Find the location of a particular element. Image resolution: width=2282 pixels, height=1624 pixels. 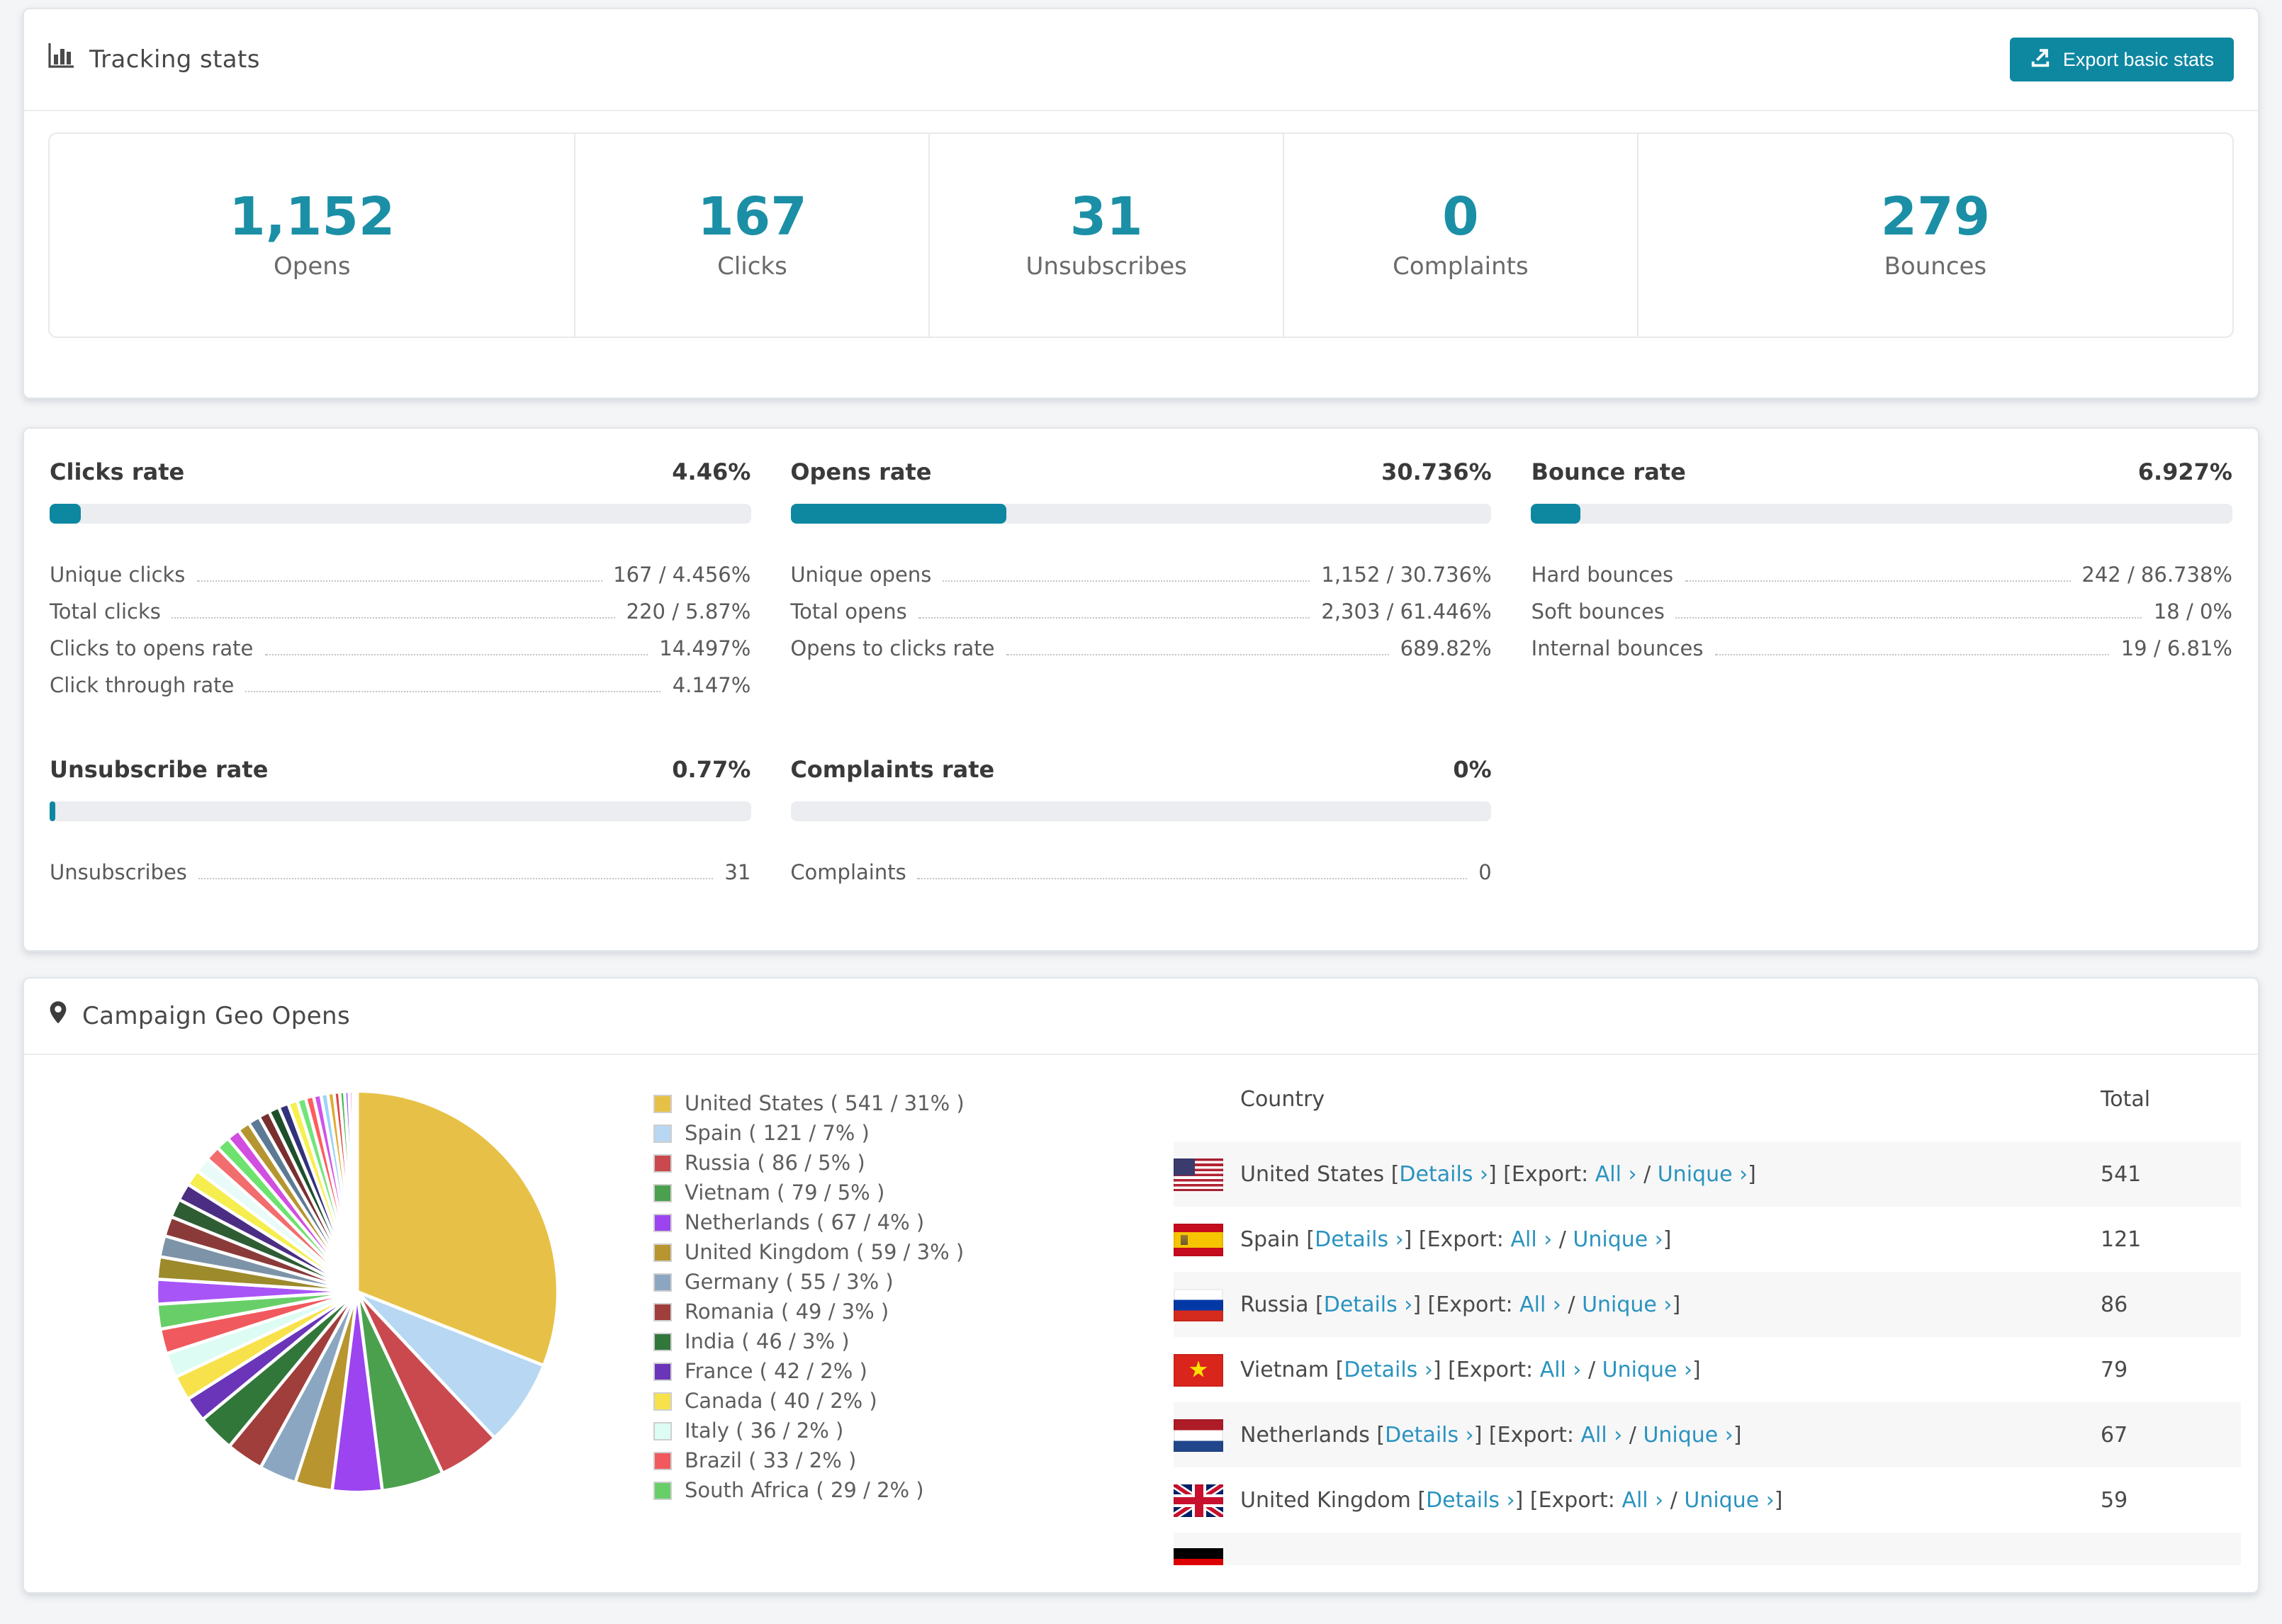

rate-row-label: Click through rate is located at coordinates (143, 686).